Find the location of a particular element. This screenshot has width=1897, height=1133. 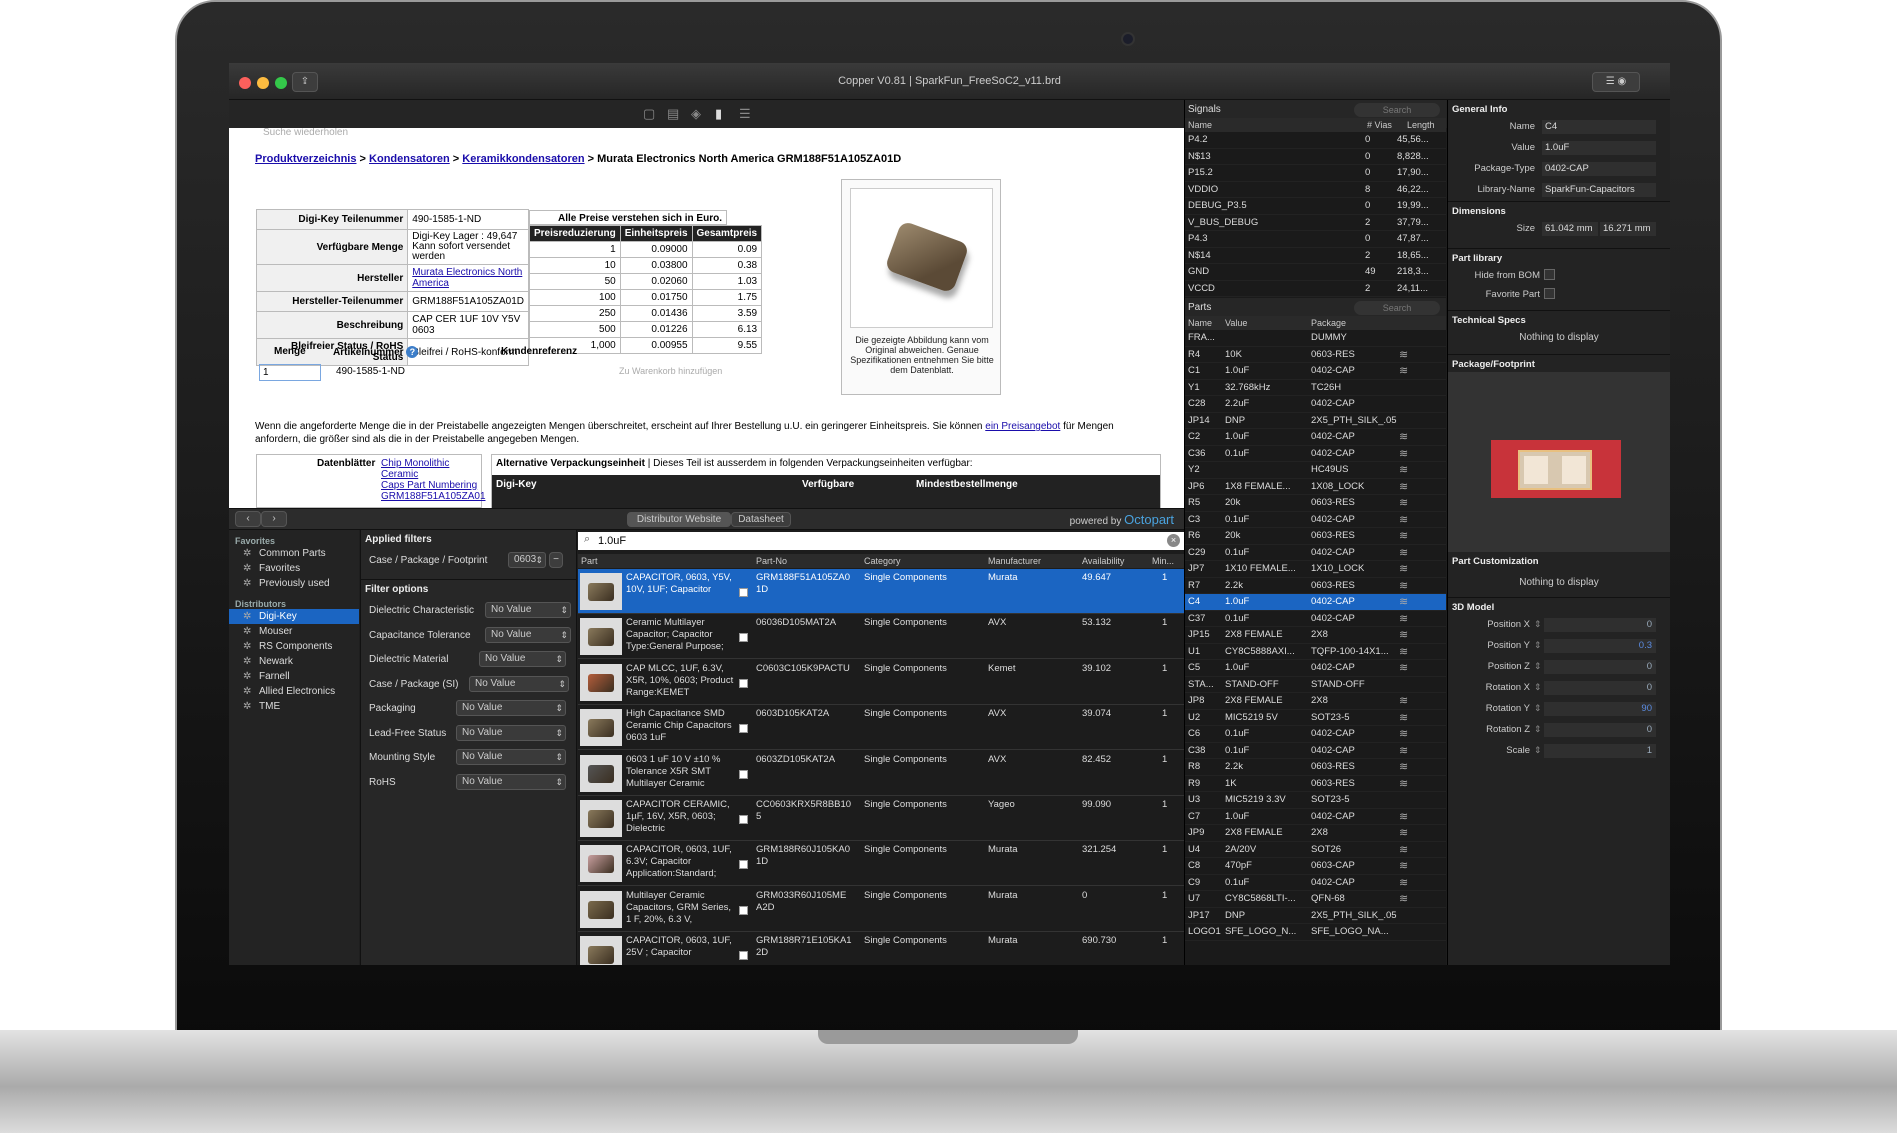

size-width-field: 61.042 mm is located at coordinates (1570, 229).